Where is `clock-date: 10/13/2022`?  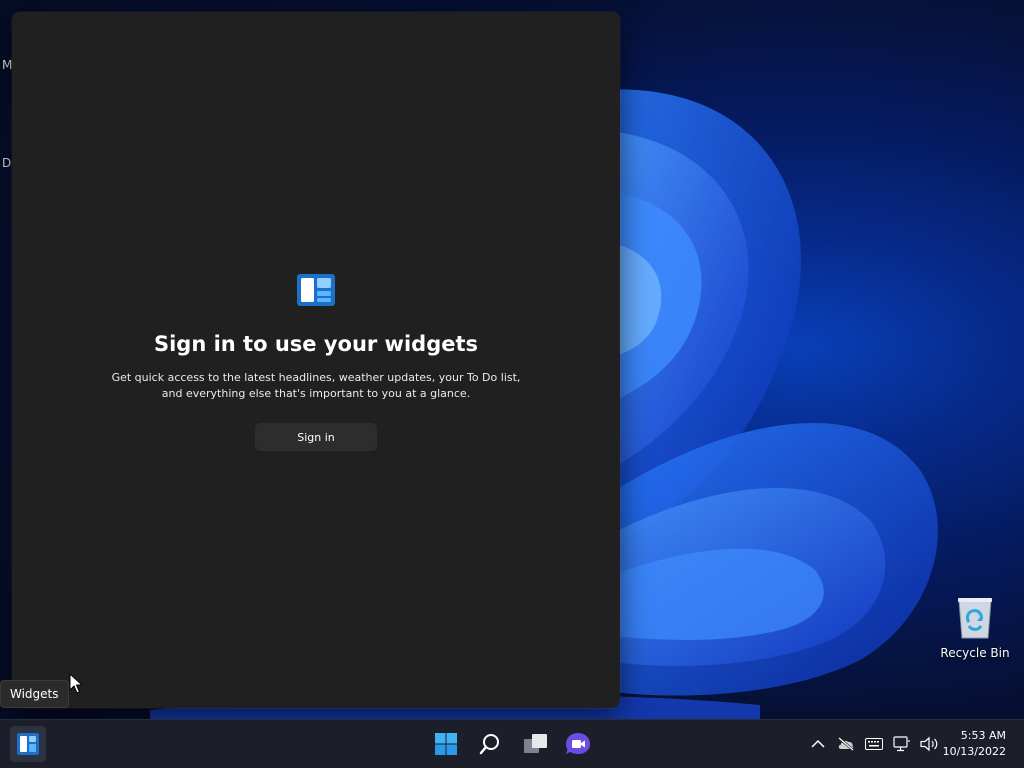
clock-date: 10/13/2022 is located at coordinates (974, 751).